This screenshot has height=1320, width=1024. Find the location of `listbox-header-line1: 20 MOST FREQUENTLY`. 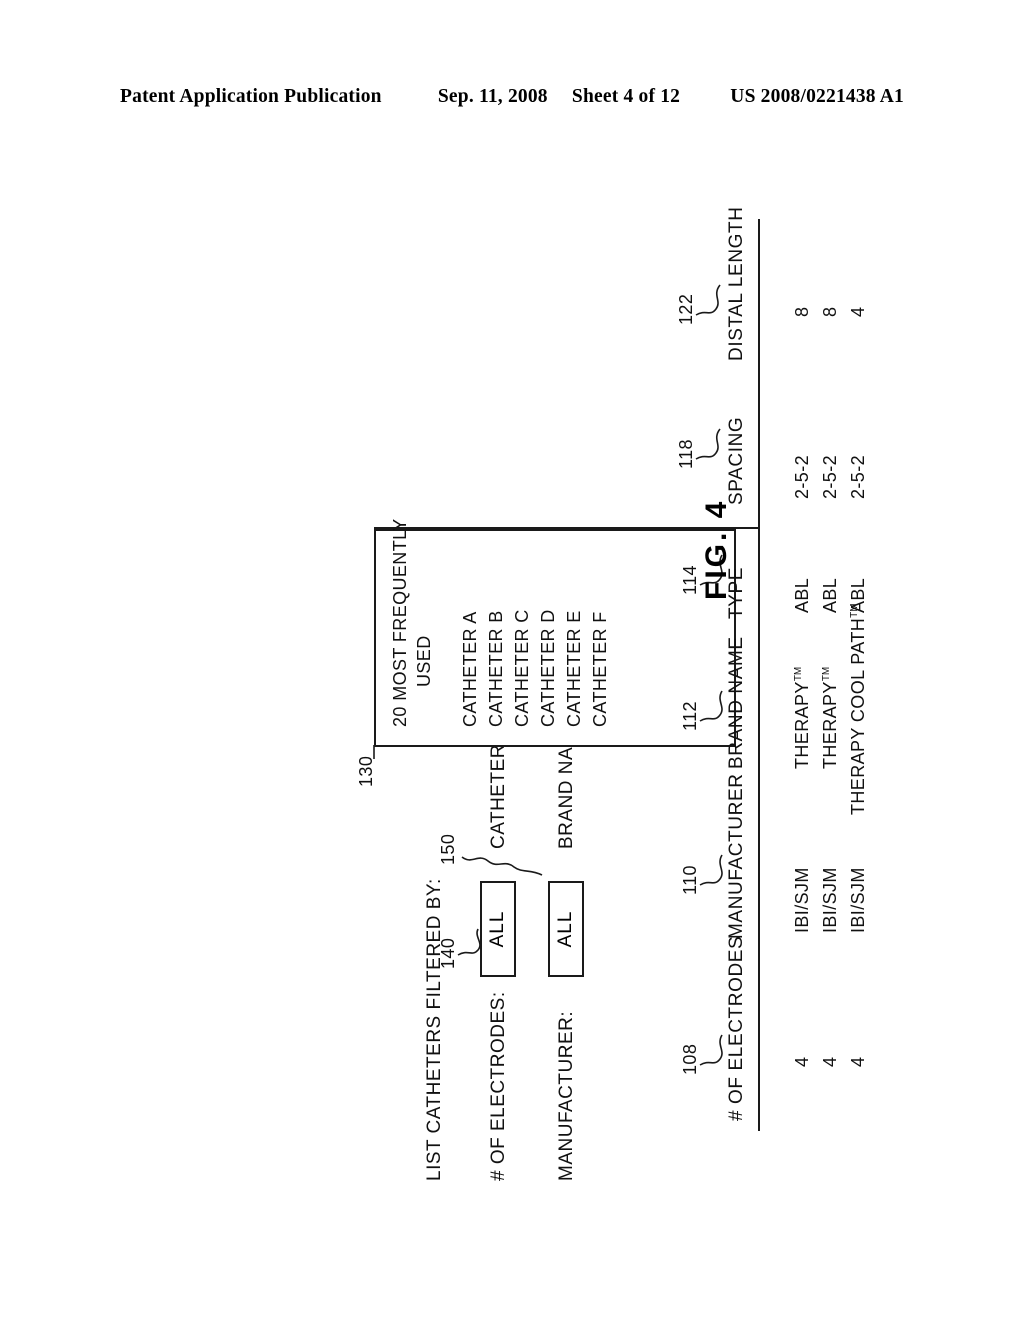

listbox-header-line1: 20 MOST FREQUENTLY is located at coordinates (400, 622).